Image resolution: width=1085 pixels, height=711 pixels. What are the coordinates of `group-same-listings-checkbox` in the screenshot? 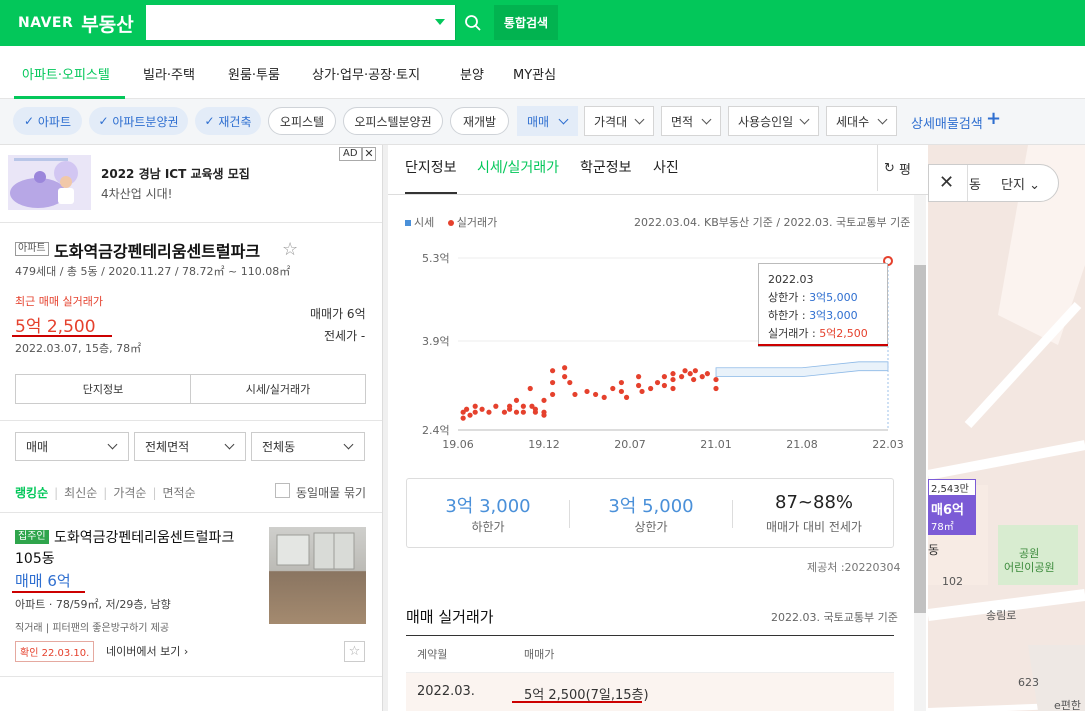 It's located at (282, 490).